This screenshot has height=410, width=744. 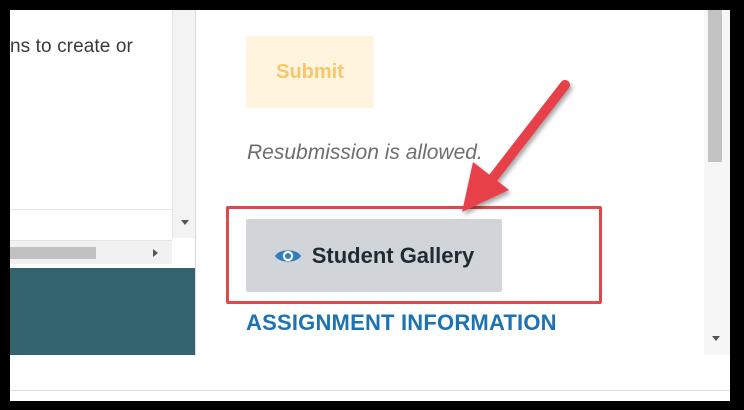 I want to click on divider, so click(x=370, y=390).